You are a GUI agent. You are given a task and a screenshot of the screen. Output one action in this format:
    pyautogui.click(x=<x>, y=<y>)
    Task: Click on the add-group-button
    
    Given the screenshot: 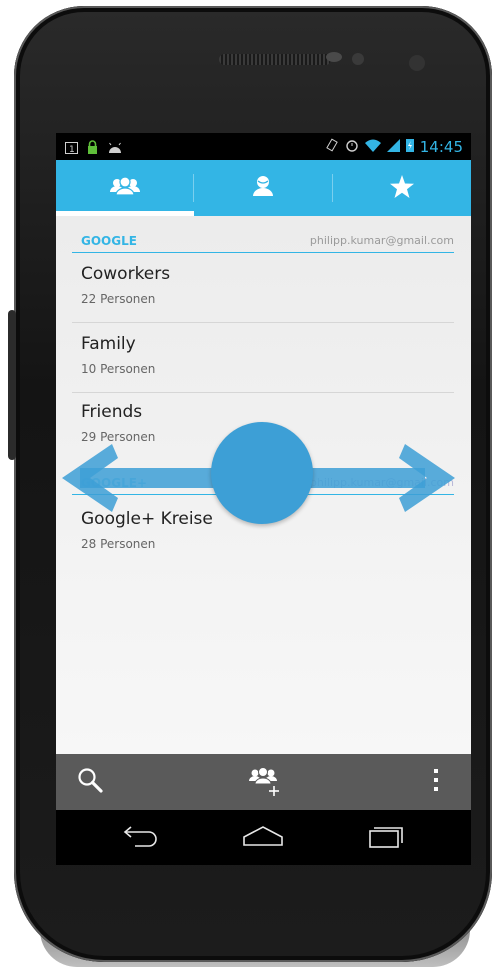 What is the action you would take?
    pyautogui.click(x=264, y=783)
    